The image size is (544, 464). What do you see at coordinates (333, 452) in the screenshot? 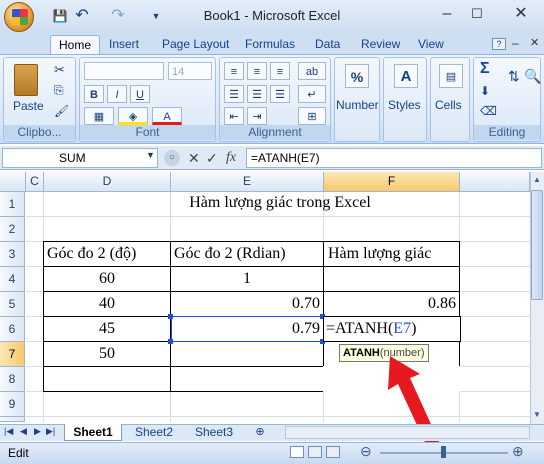
I see `page-break-view-icon` at bounding box center [333, 452].